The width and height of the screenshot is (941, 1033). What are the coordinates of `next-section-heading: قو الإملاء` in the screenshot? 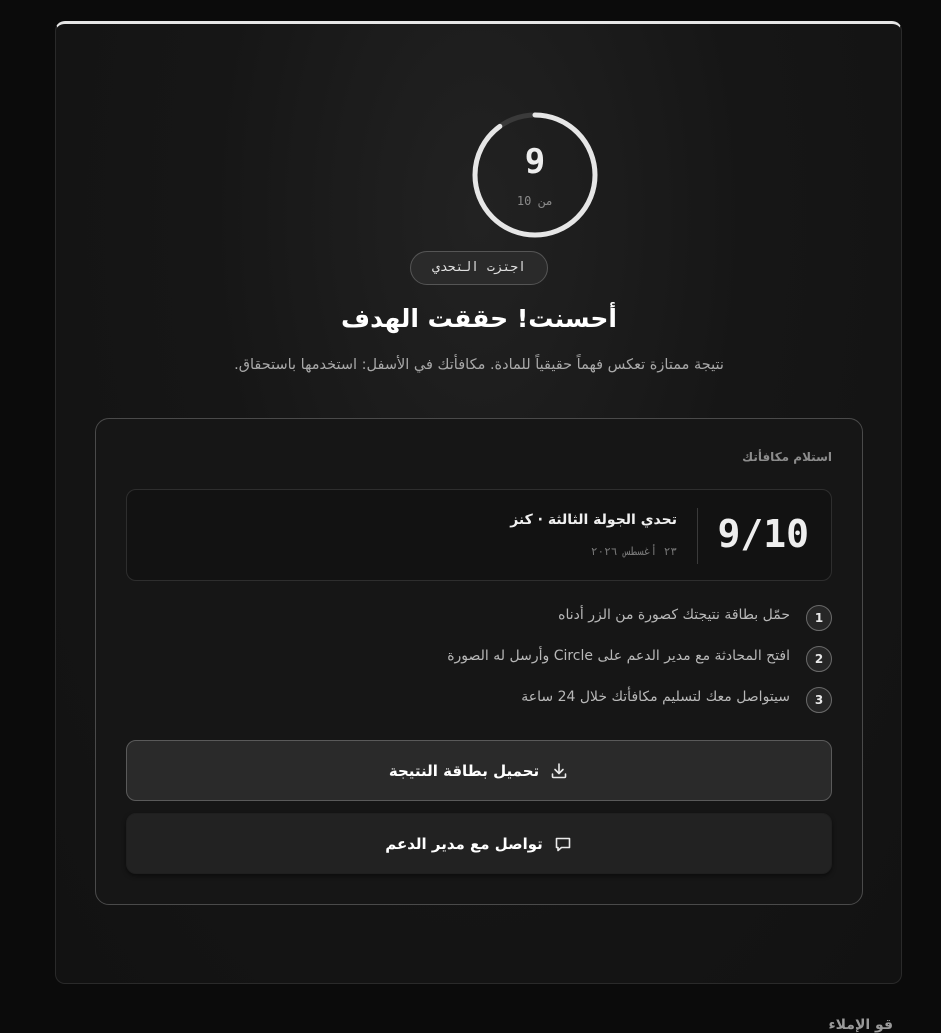 It's located at (861, 1025).